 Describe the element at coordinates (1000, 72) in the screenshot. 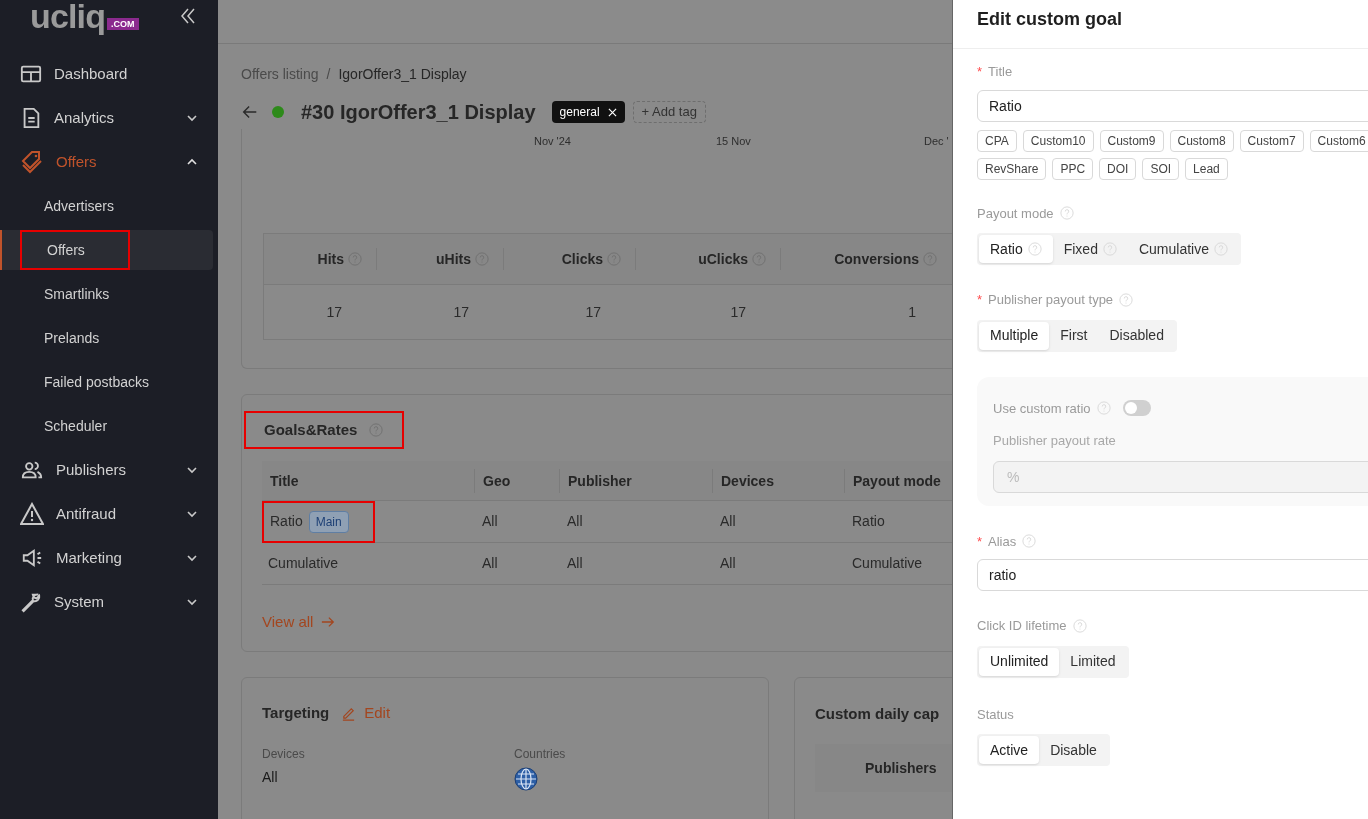

I see `field-label: Title` at that location.